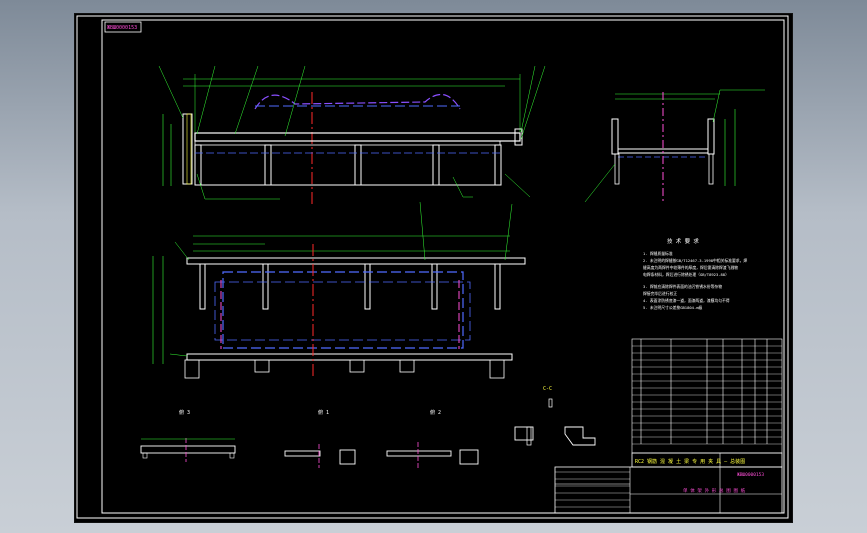 The height and width of the screenshot is (533, 867). I want to click on view-label: 俯 2, so click(435, 412).